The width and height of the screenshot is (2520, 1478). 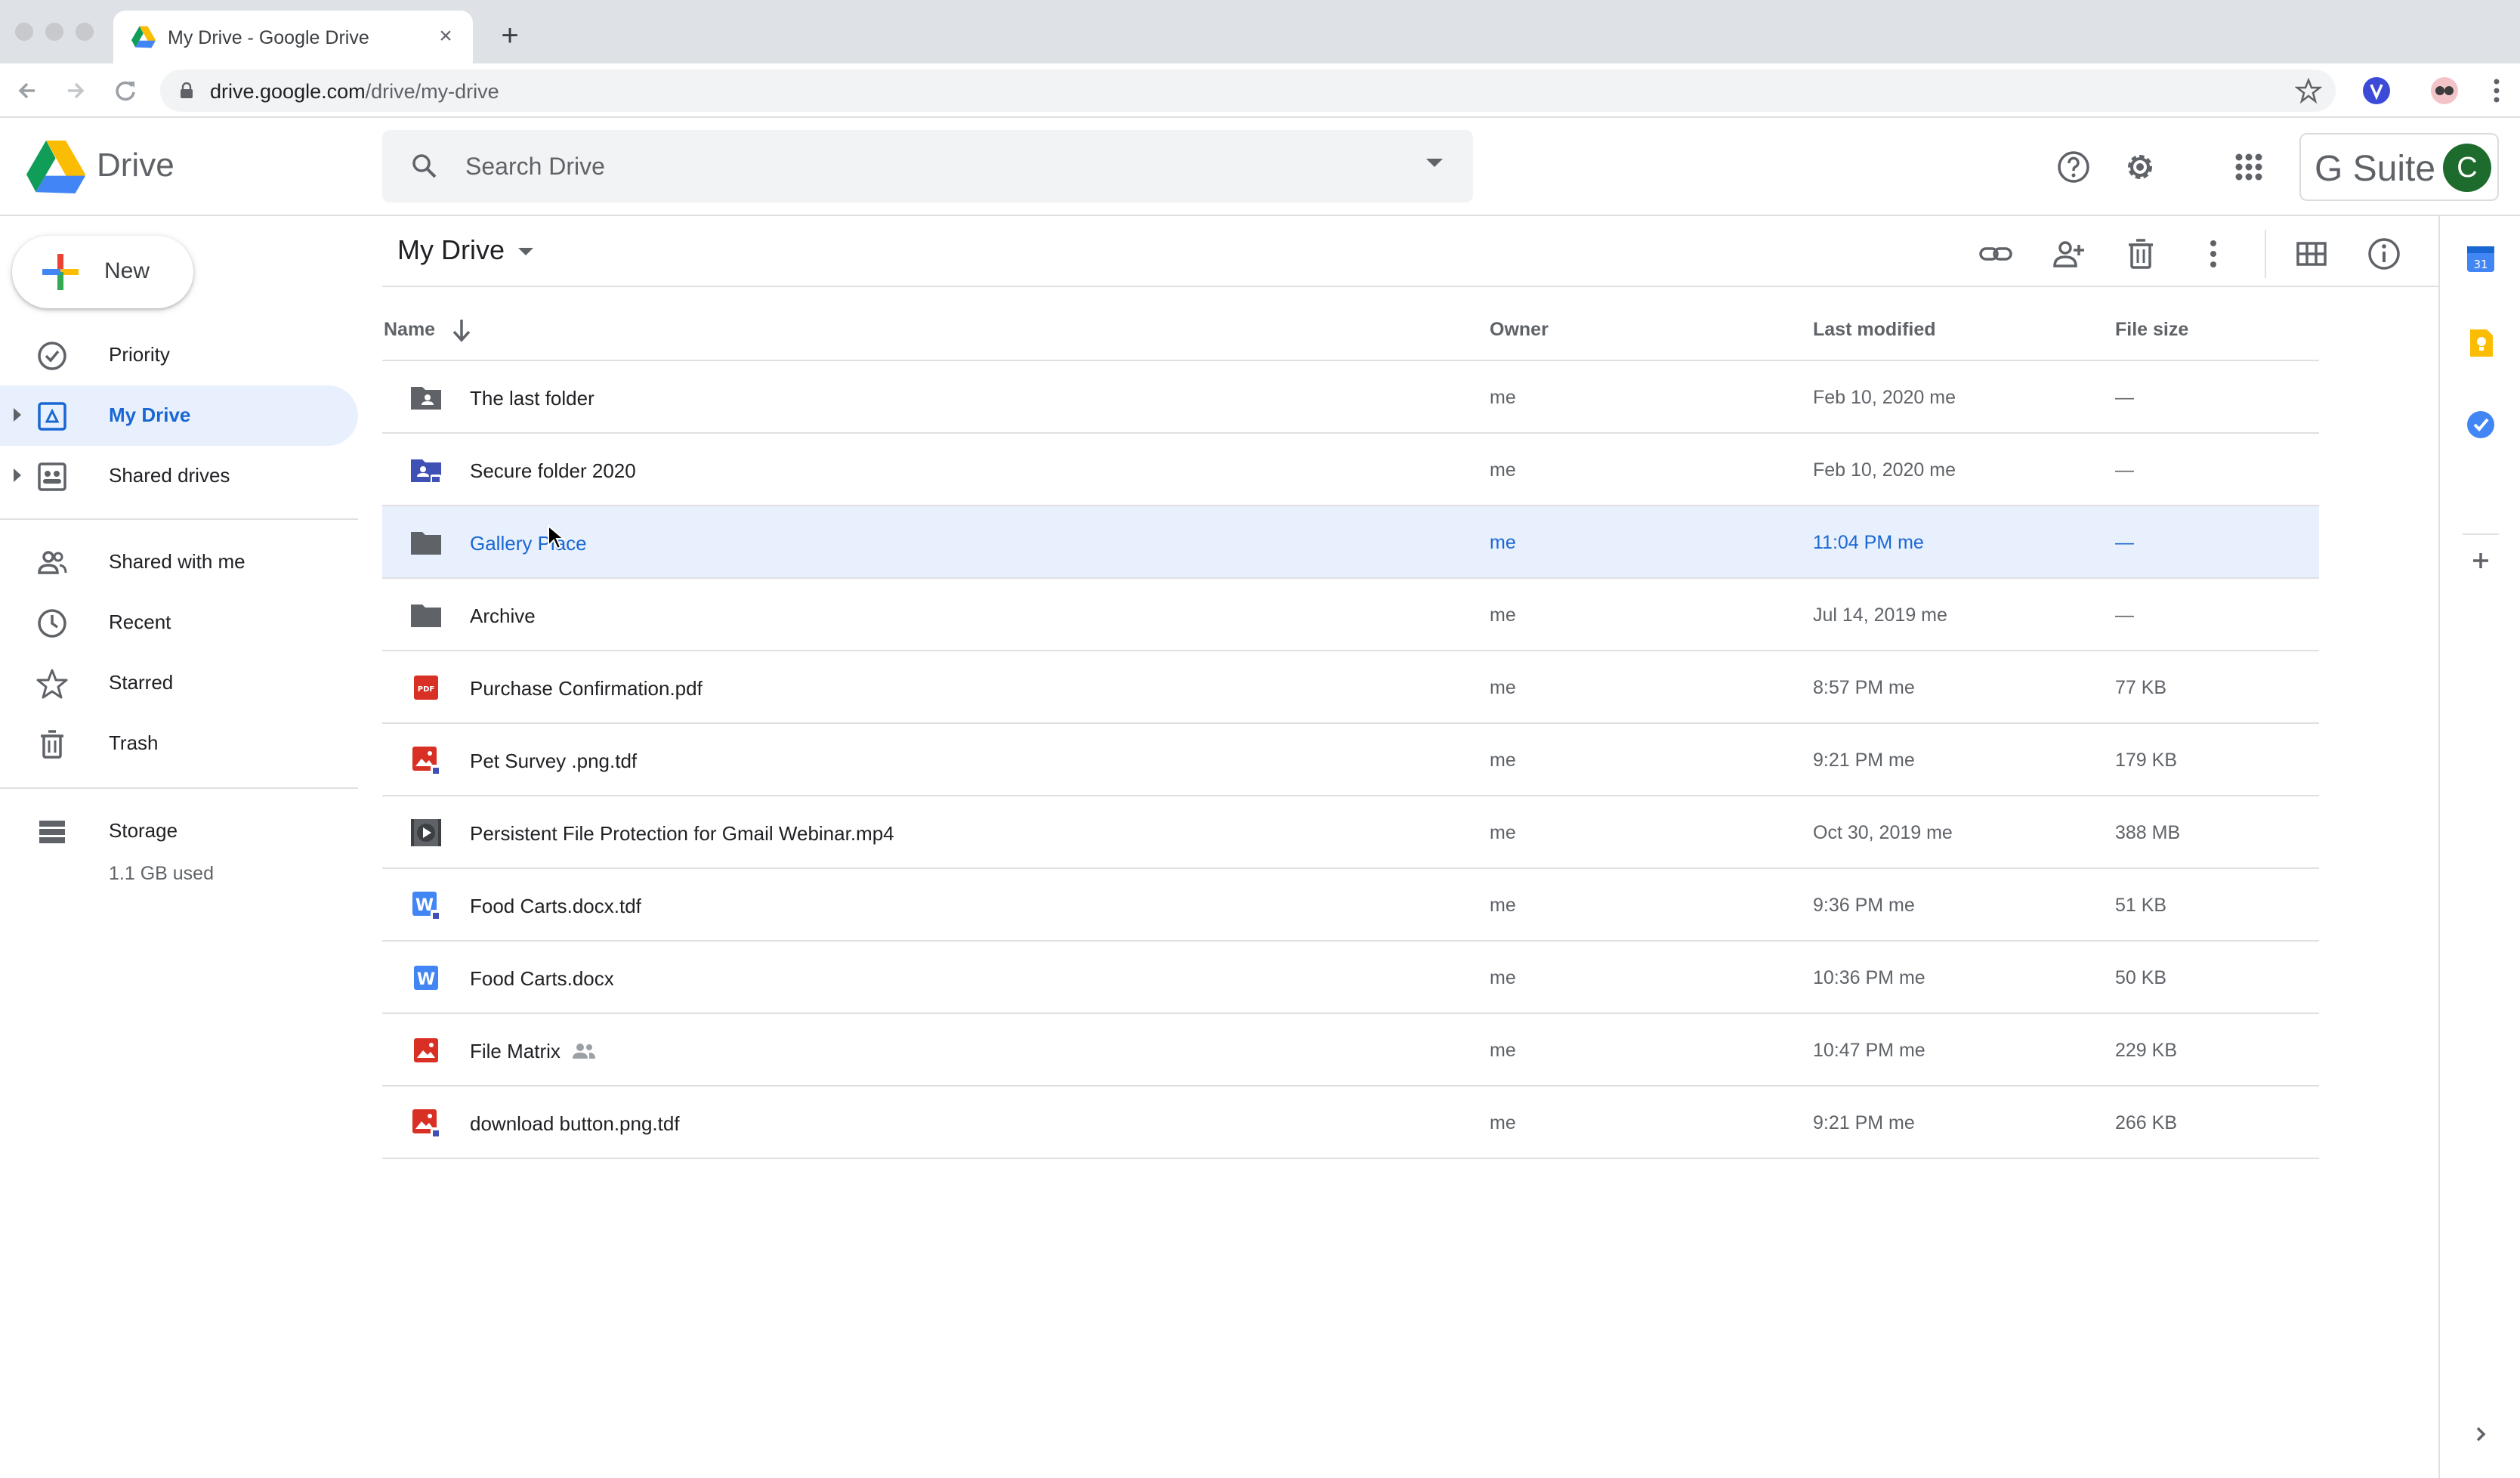 What do you see at coordinates (2467, 168) in the screenshot?
I see `account-avatar: C` at bounding box center [2467, 168].